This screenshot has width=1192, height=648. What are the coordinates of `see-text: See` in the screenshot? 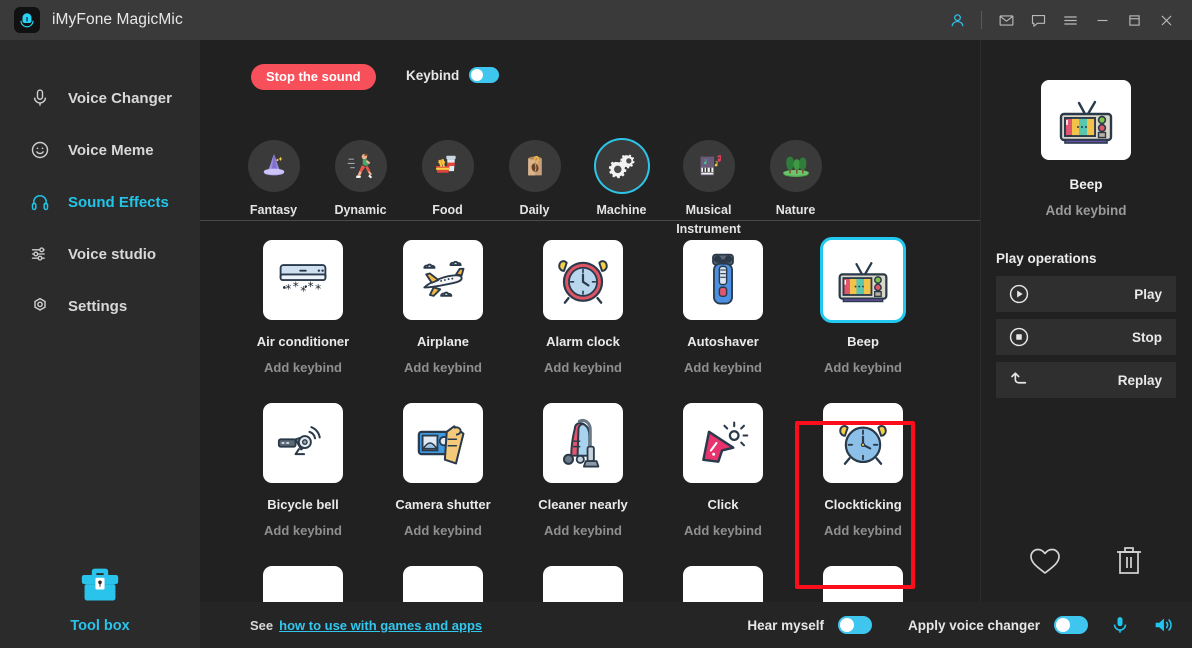 It's located at (262, 625).